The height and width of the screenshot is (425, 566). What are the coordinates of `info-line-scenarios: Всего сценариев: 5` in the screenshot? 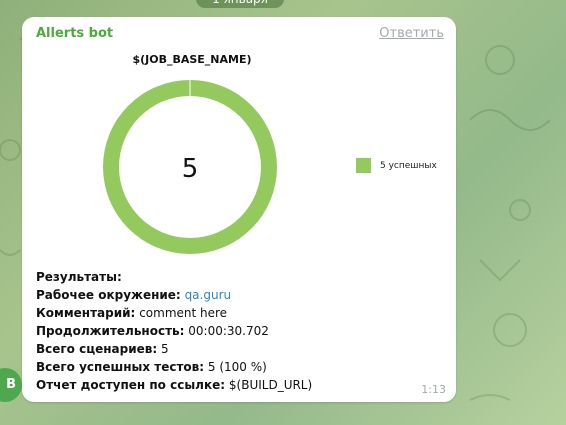 It's located at (174, 349).